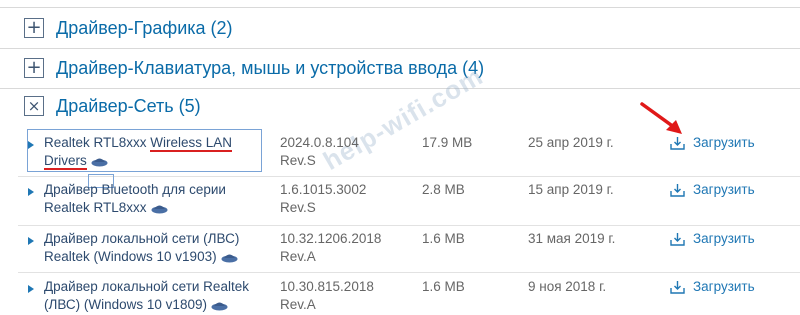 Image resolution: width=800 pixels, height=315 pixels. Describe the element at coordinates (331, 247) in the screenshot. I see `version-cell: 10.32.1206.2018 Rev.A` at that location.